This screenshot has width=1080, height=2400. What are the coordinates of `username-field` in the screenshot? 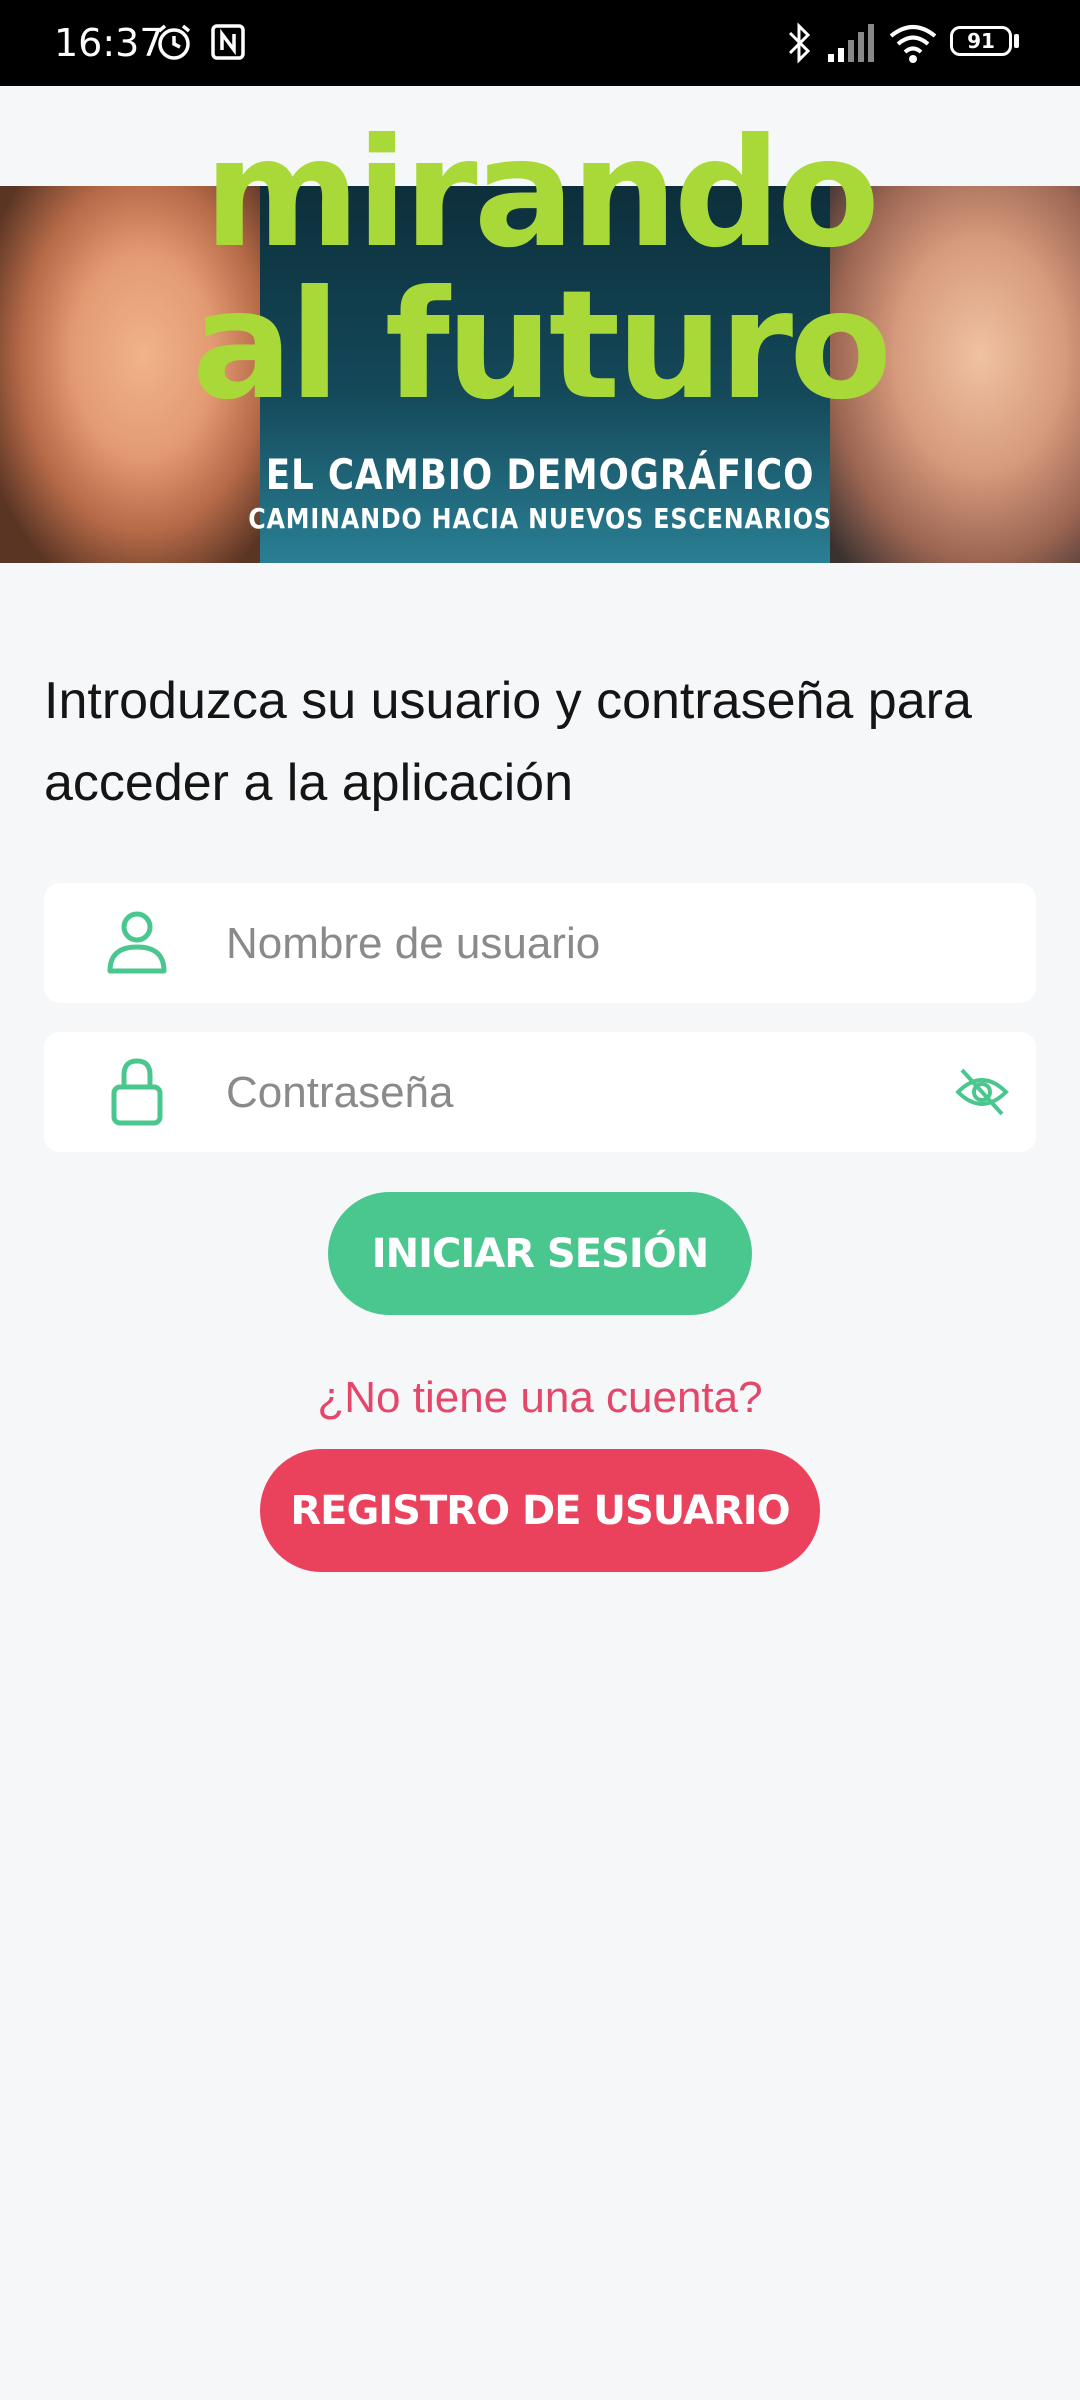 It's located at (540, 944).